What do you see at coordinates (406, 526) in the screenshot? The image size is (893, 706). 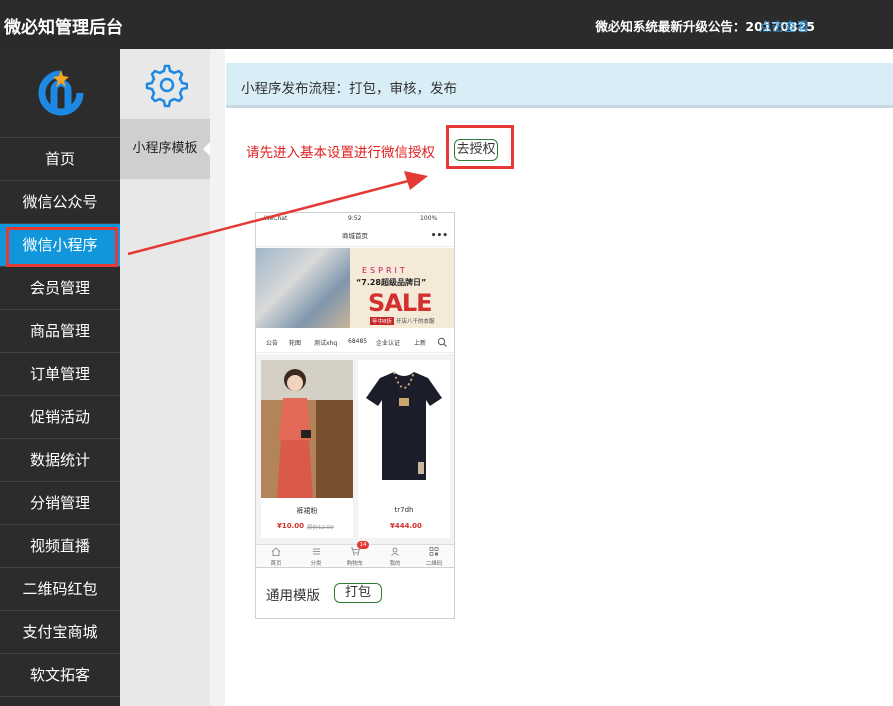 I see `product-price: ¥444.00` at bounding box center [406, 526].